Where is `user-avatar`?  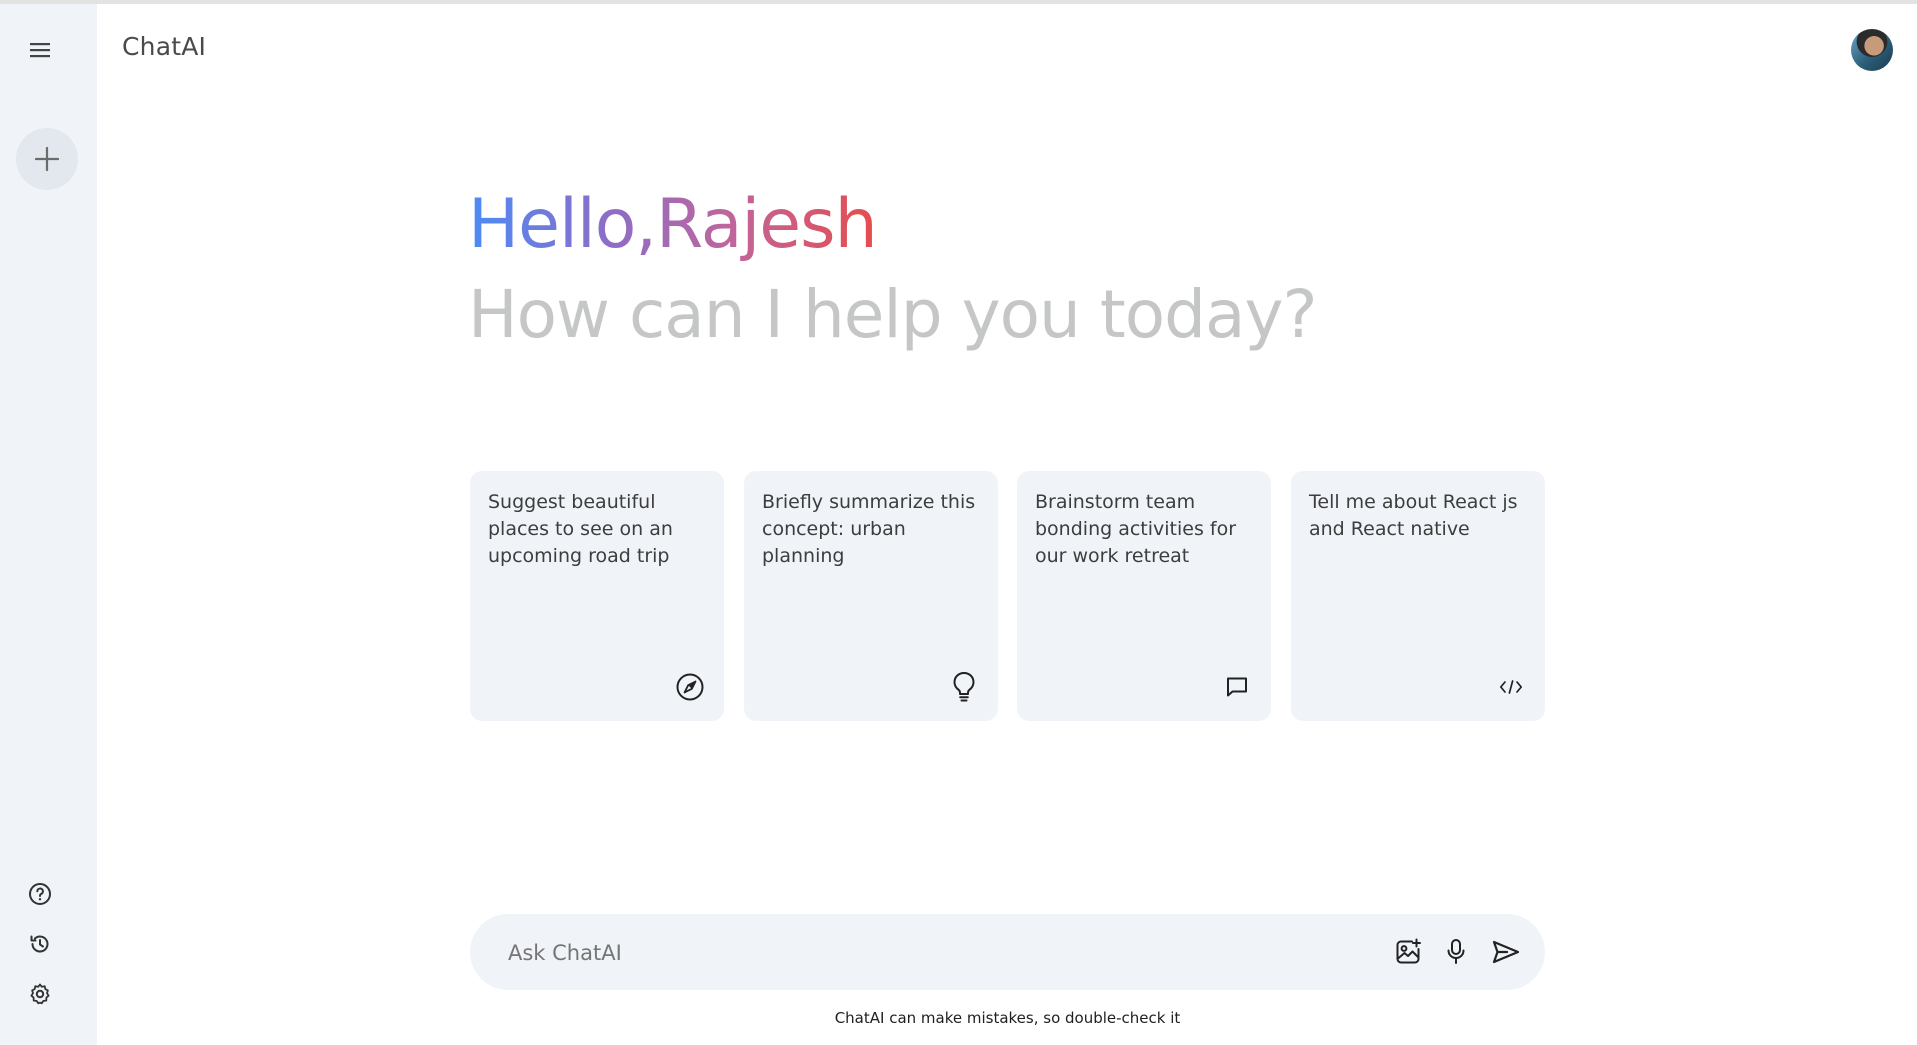 user-avatar is located at coordinates (1872, 50).